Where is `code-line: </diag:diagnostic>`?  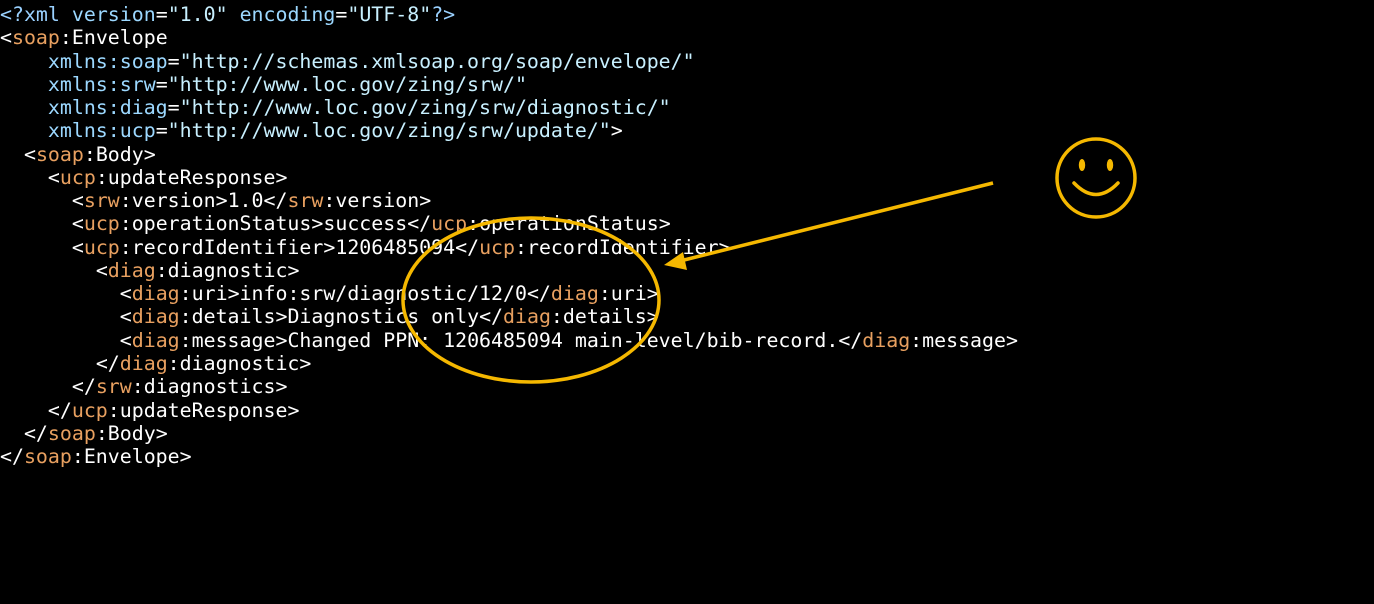
code-line: </diag:diagnostic> is located at coordinates (203, 363).